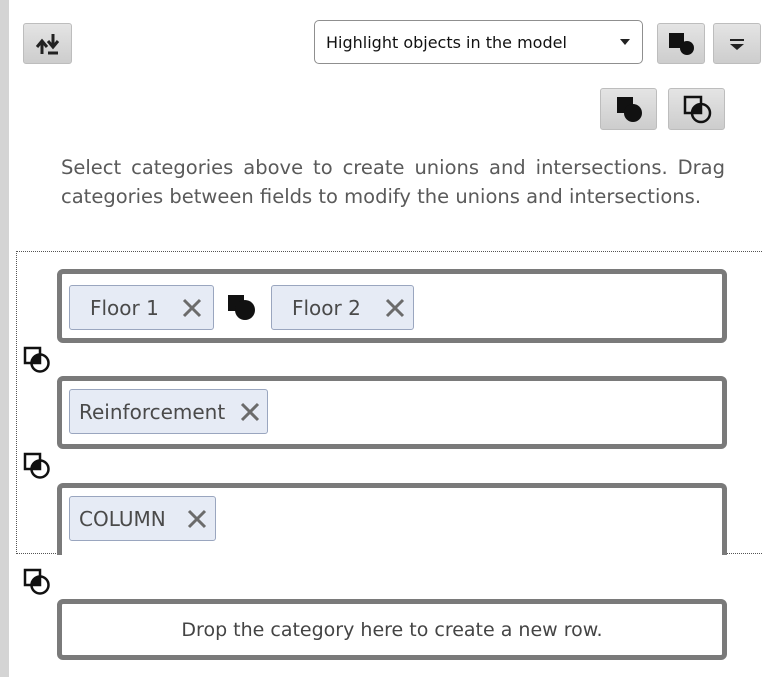 The image size is (762, 677). I want to click on menu-lines-icon, so click(737, 44).